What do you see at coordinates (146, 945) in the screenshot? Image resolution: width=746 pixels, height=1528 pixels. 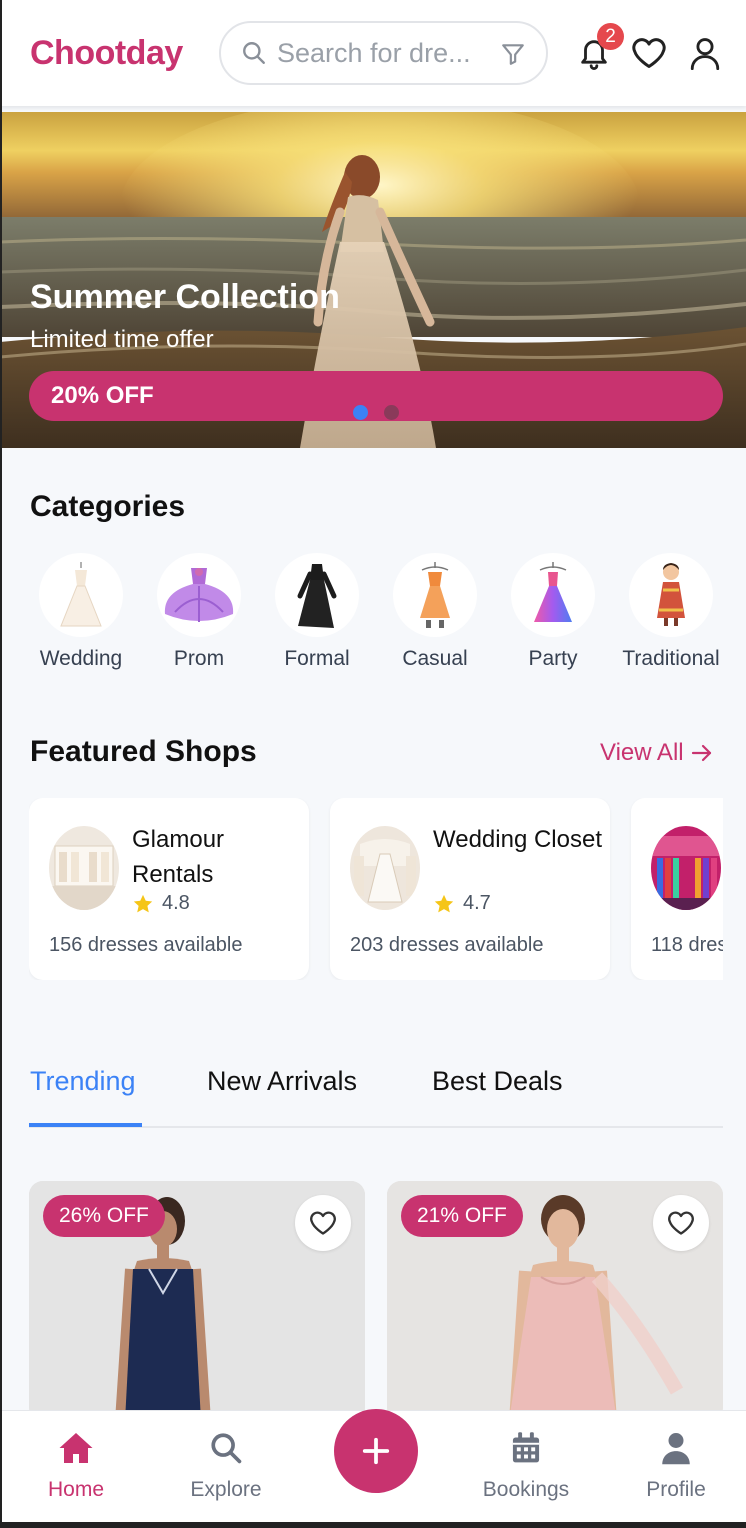 I see `shop-availability: 156 dresses available` at bounding box center [146, 945].